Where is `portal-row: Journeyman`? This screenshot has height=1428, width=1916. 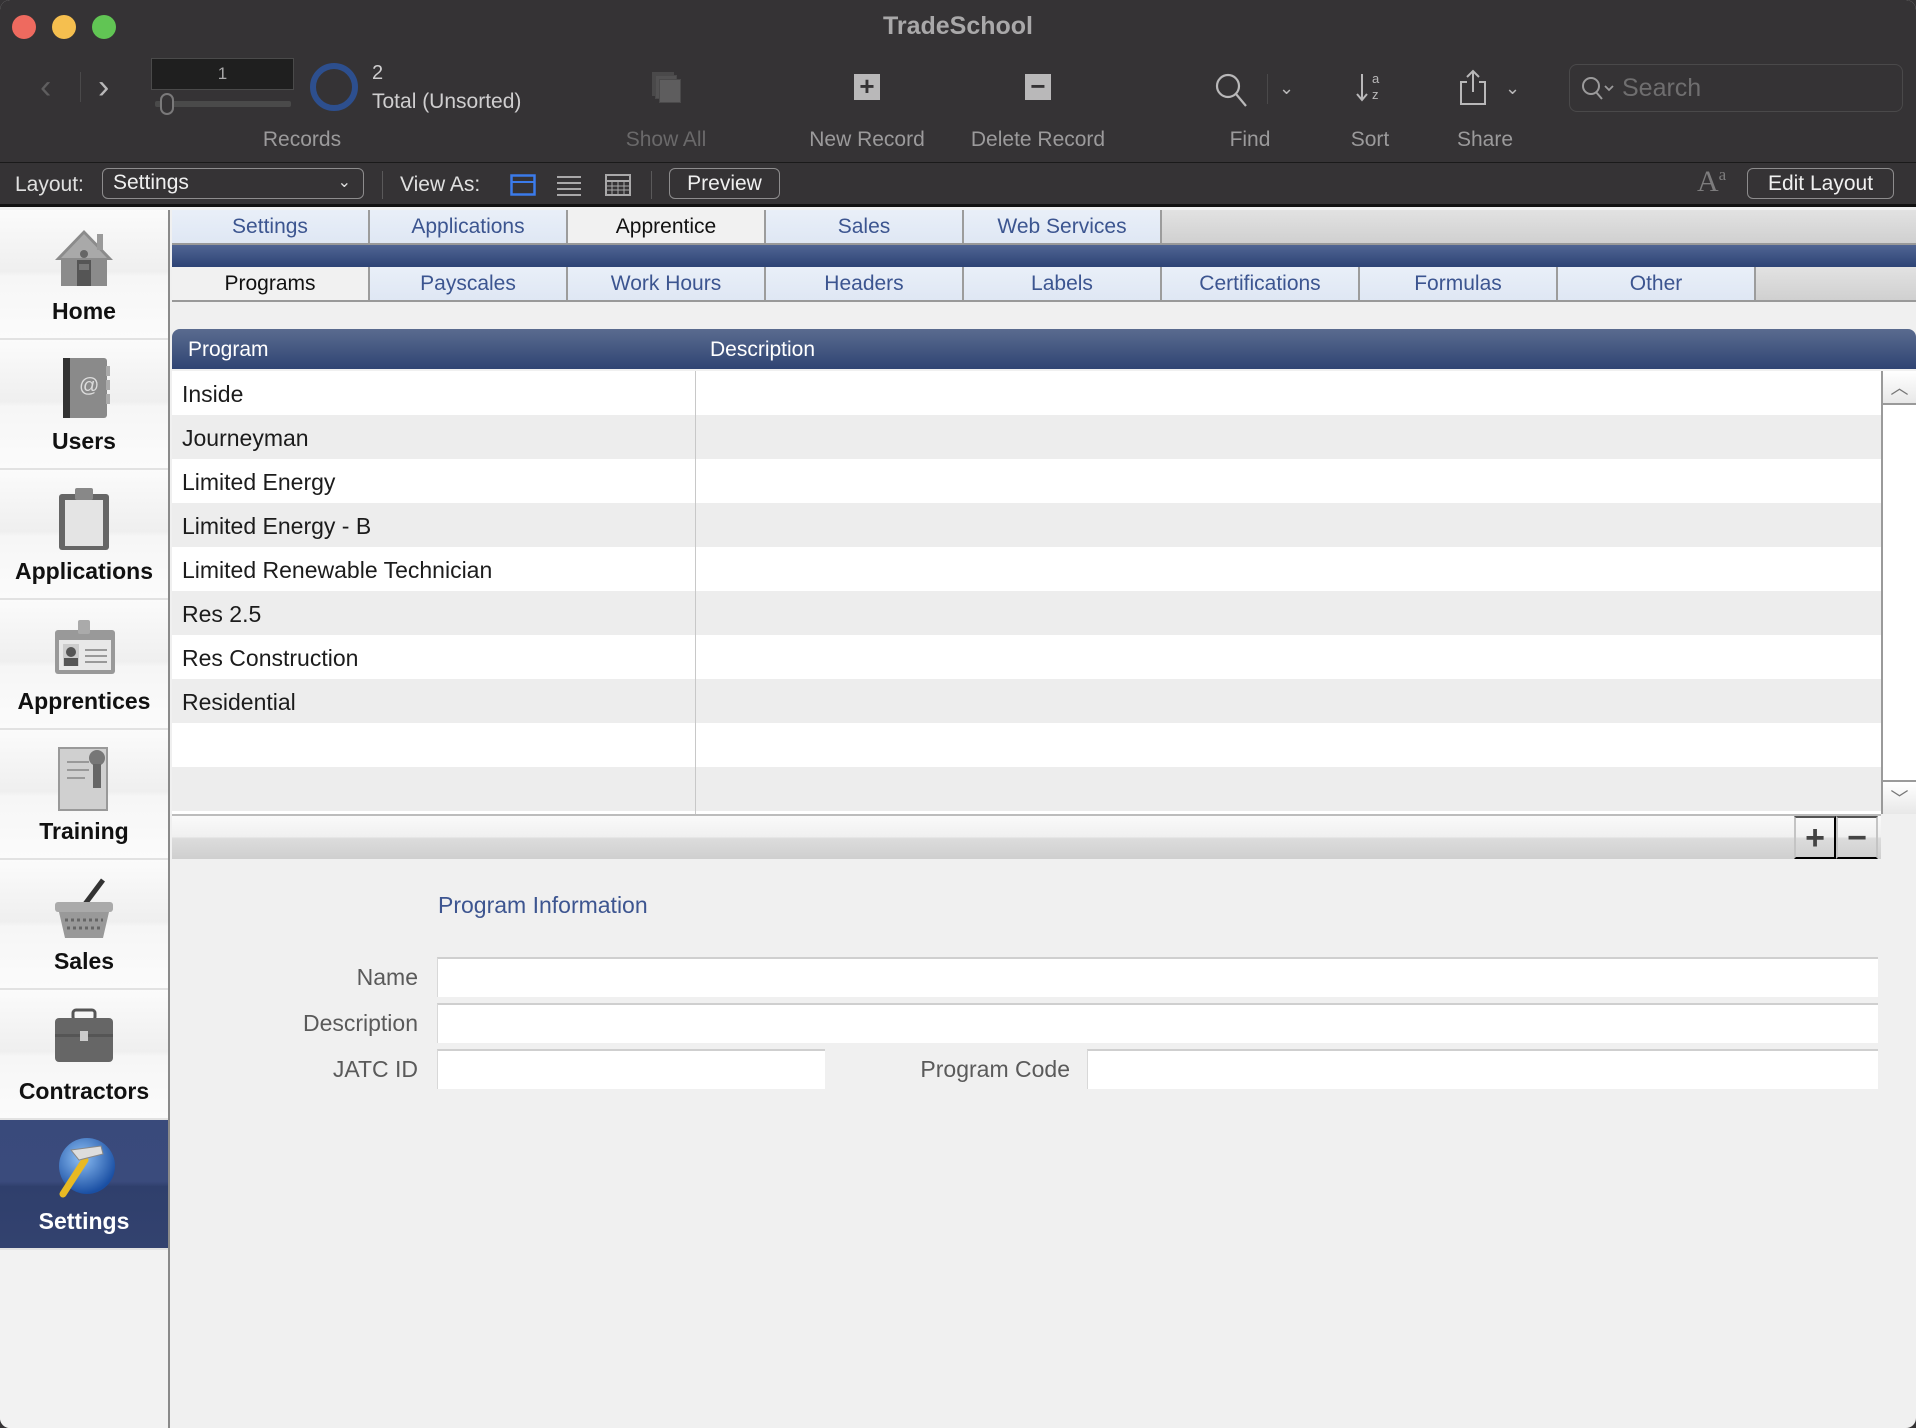
portal-row: Journeyman is located at coordinates (1026, 437).